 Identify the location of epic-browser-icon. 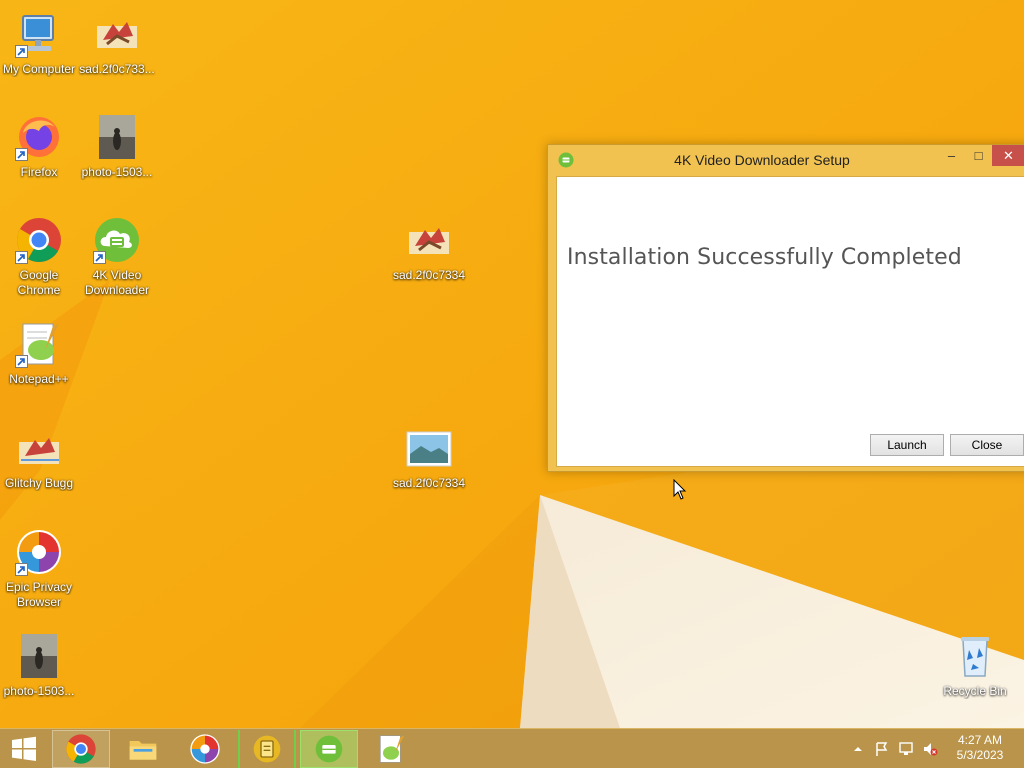
(205, 749).